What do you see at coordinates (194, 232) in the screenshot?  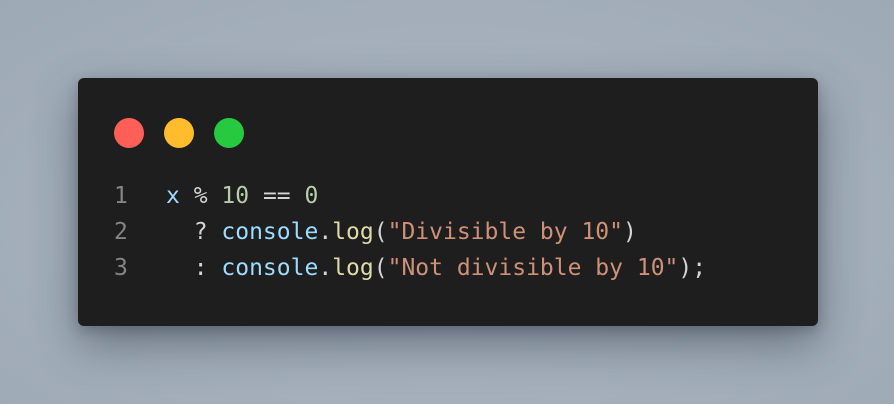 I see `code-token-op: ?` at bounding box center [194, 232].